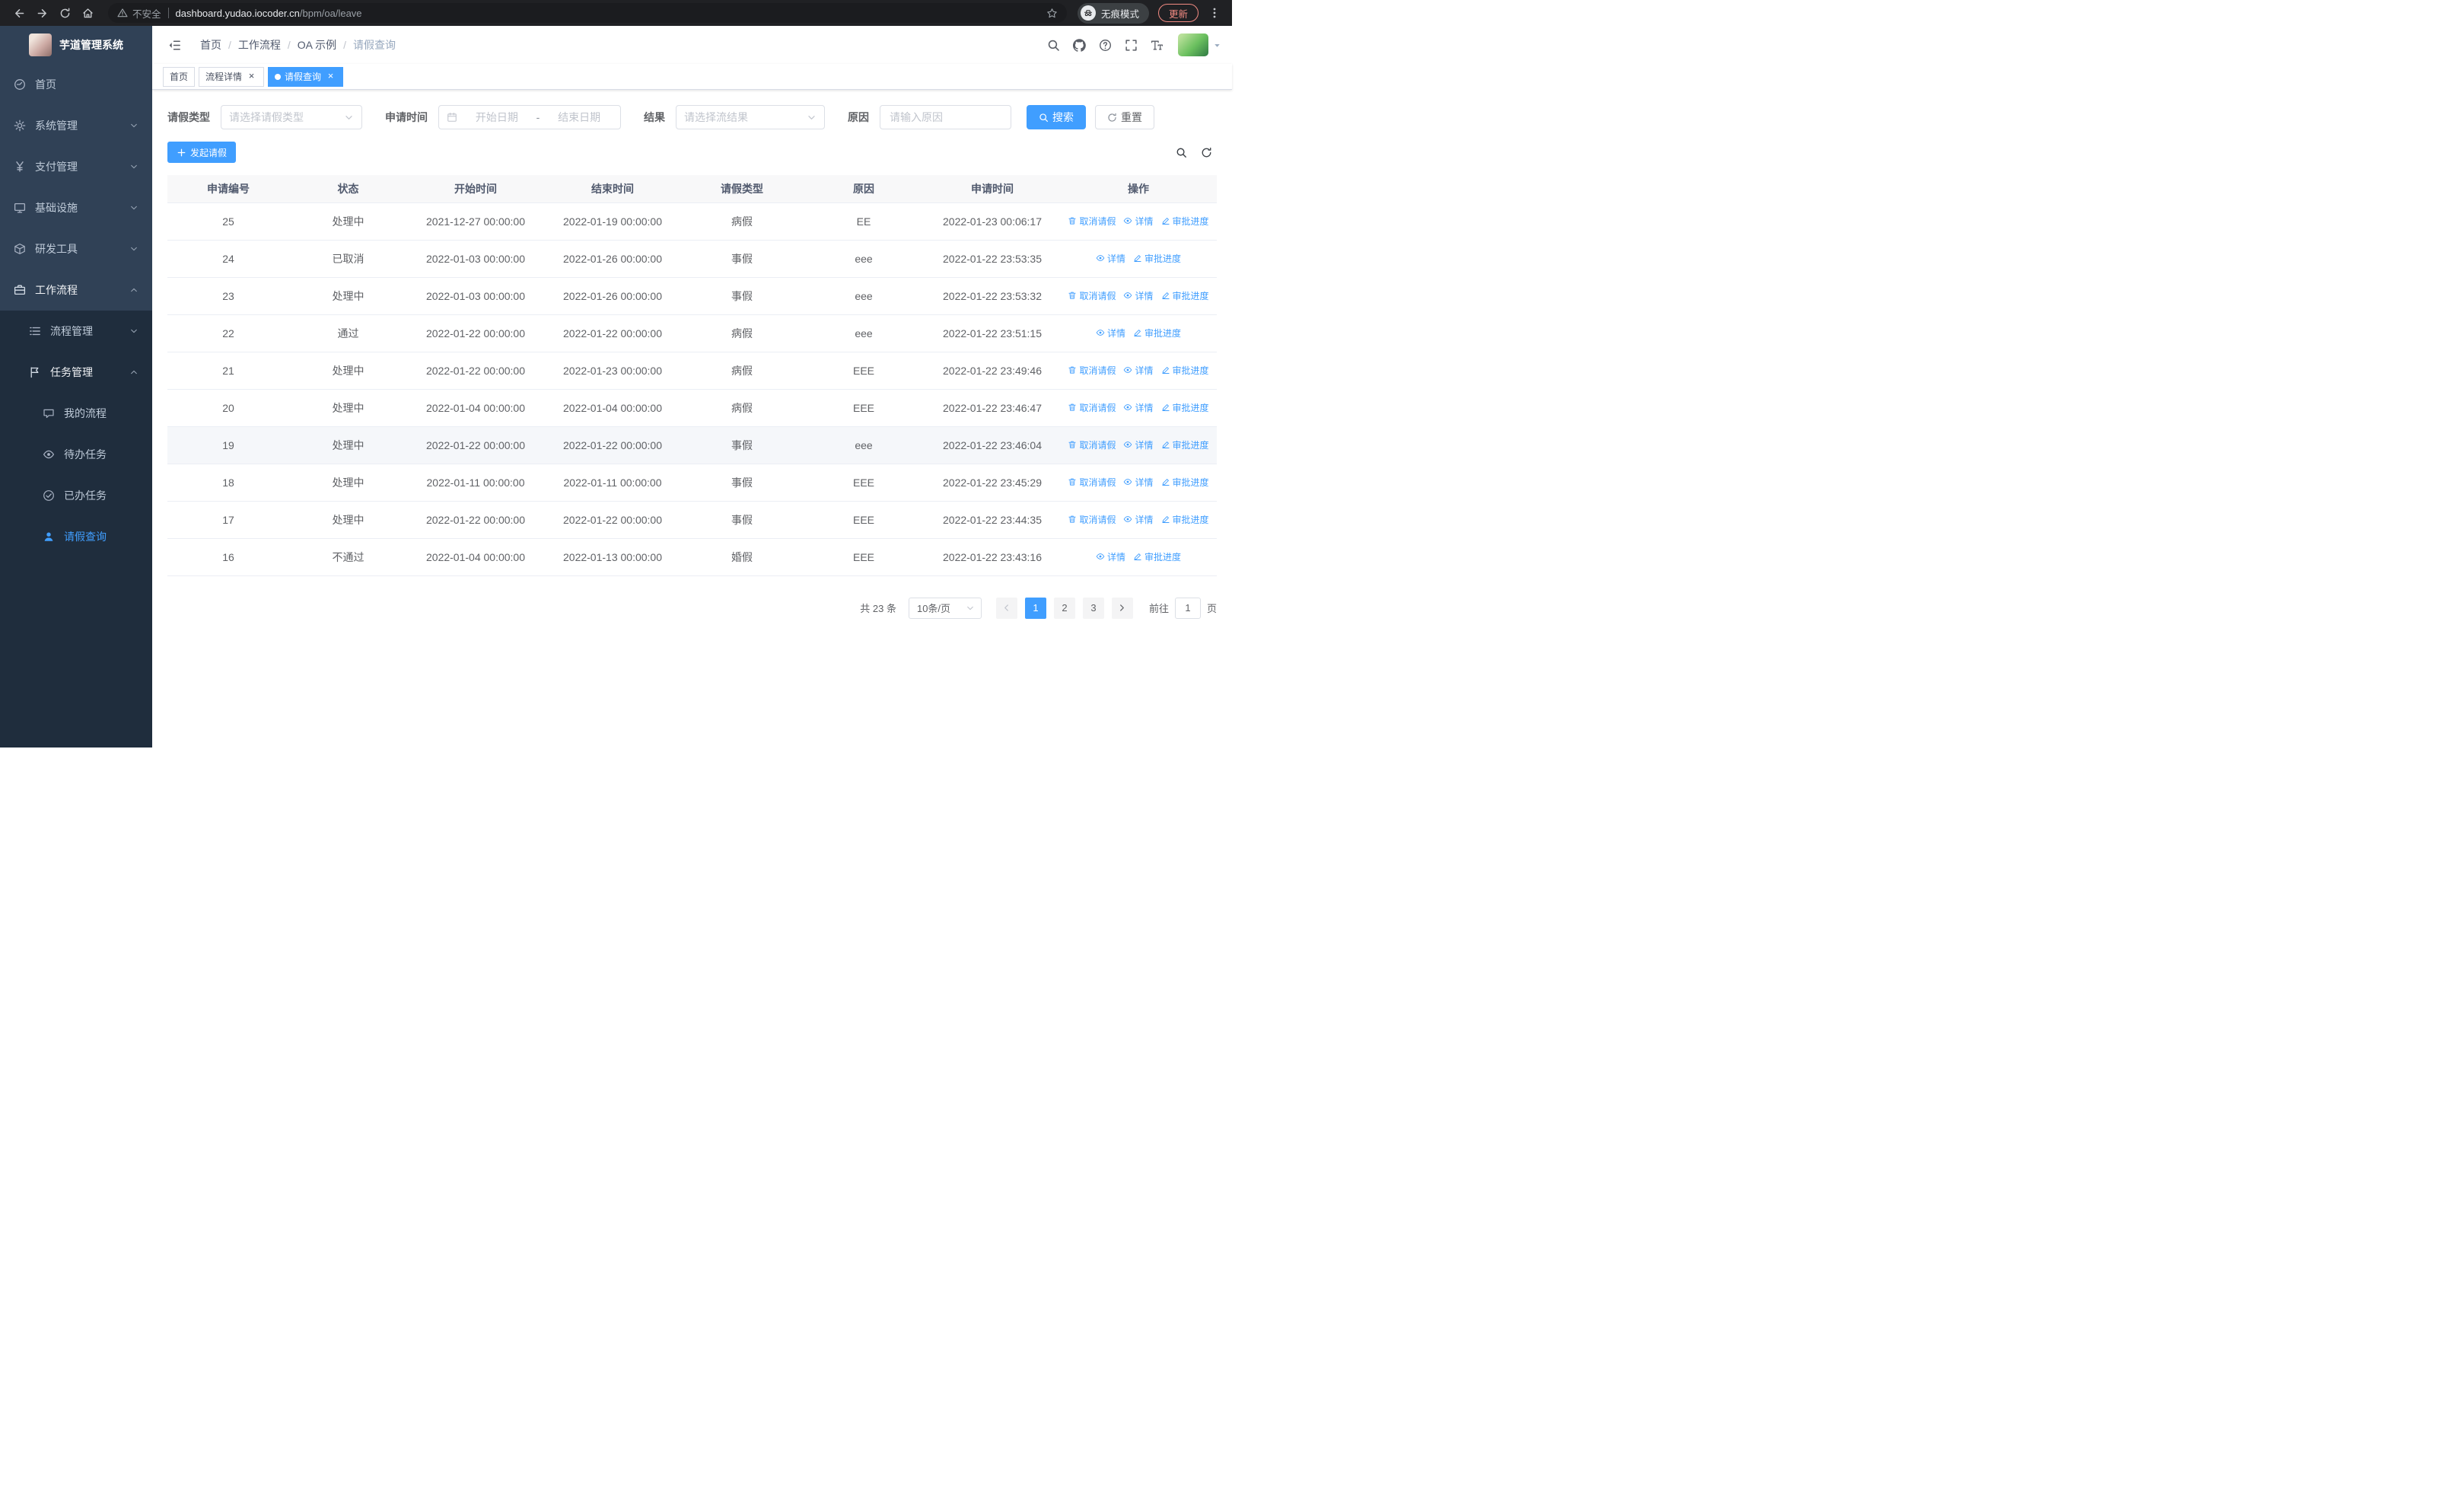 Image resolution: width=2464 pixels, height=1495 pixels. Describe the element at coordinates (1206, 152) in the screenshot. I see `table-refresh-icon` at that location.